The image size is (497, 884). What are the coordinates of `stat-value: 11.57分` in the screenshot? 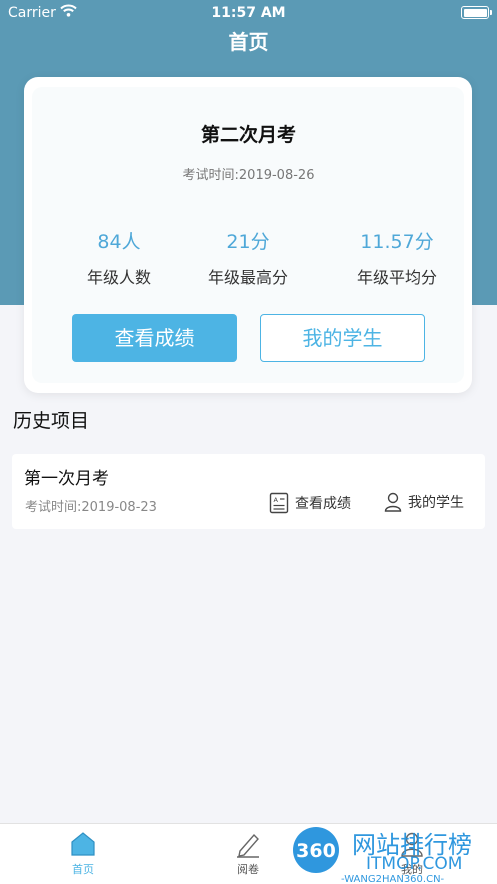 It's located at (397, 242).